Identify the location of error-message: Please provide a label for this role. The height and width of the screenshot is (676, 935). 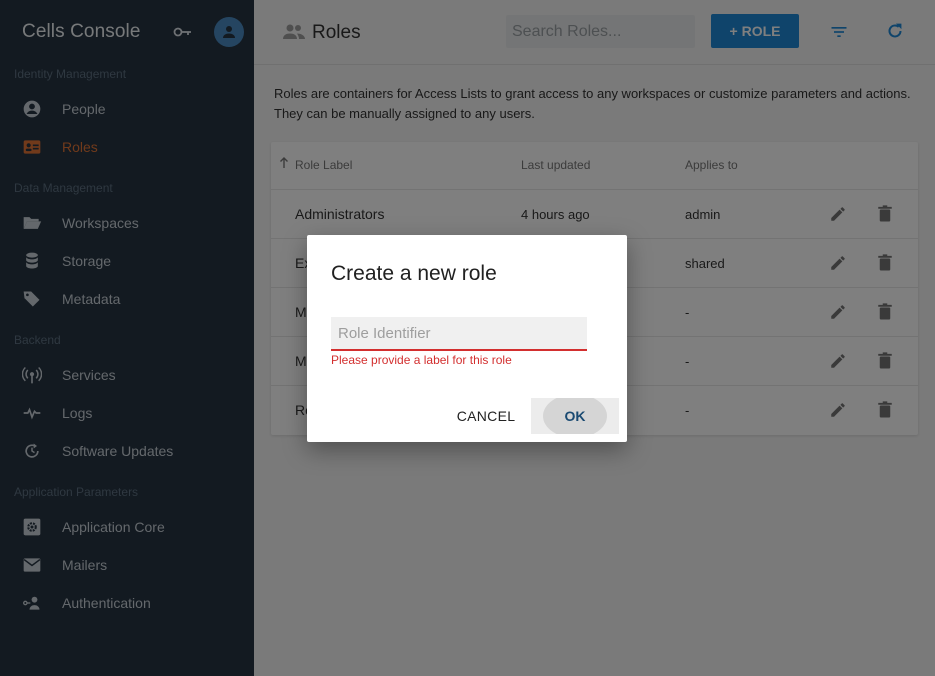
(421, 360).